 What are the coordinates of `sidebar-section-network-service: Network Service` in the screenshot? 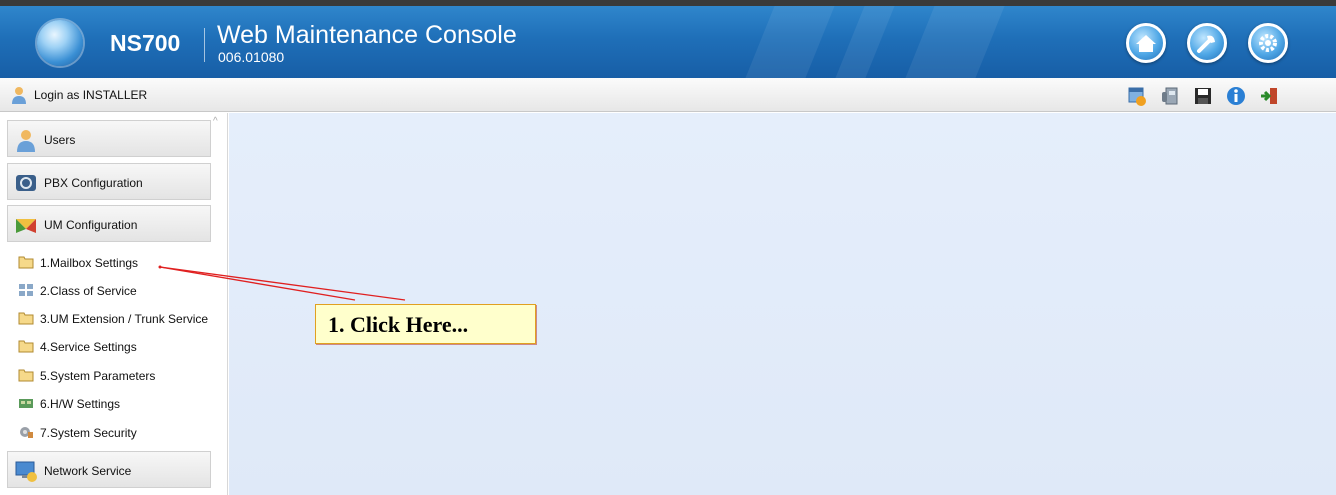 It's located at (109, 469).